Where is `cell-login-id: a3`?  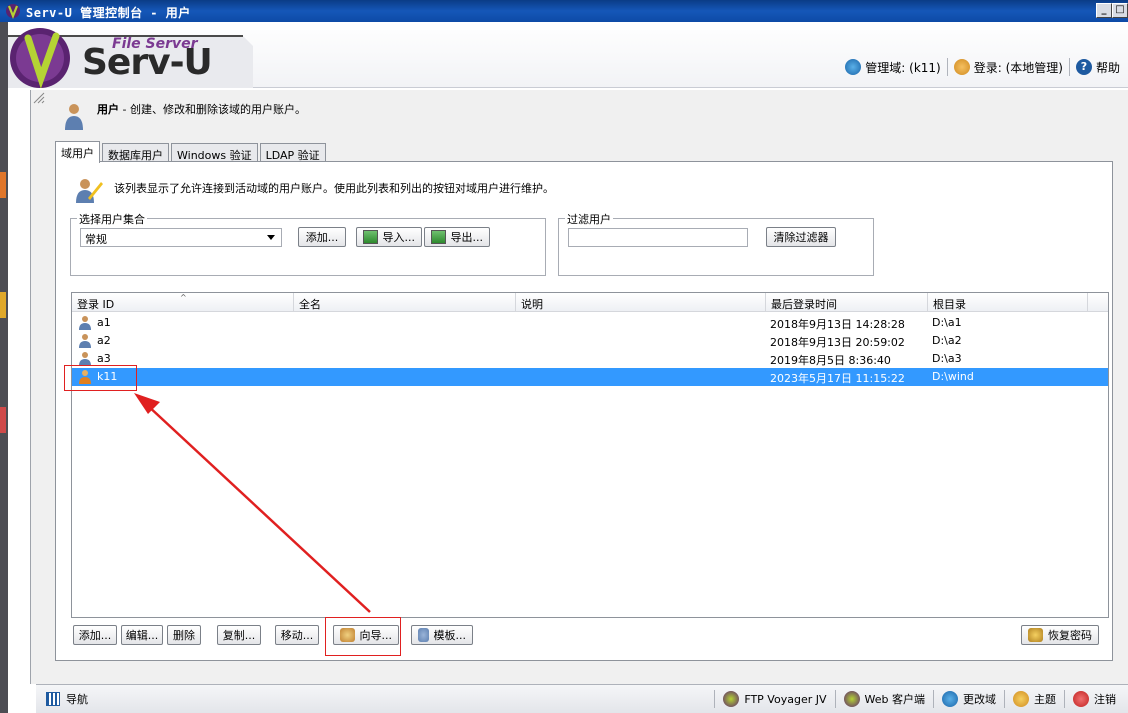 cell-login-id: a3 is located at coordinates (104, 358).